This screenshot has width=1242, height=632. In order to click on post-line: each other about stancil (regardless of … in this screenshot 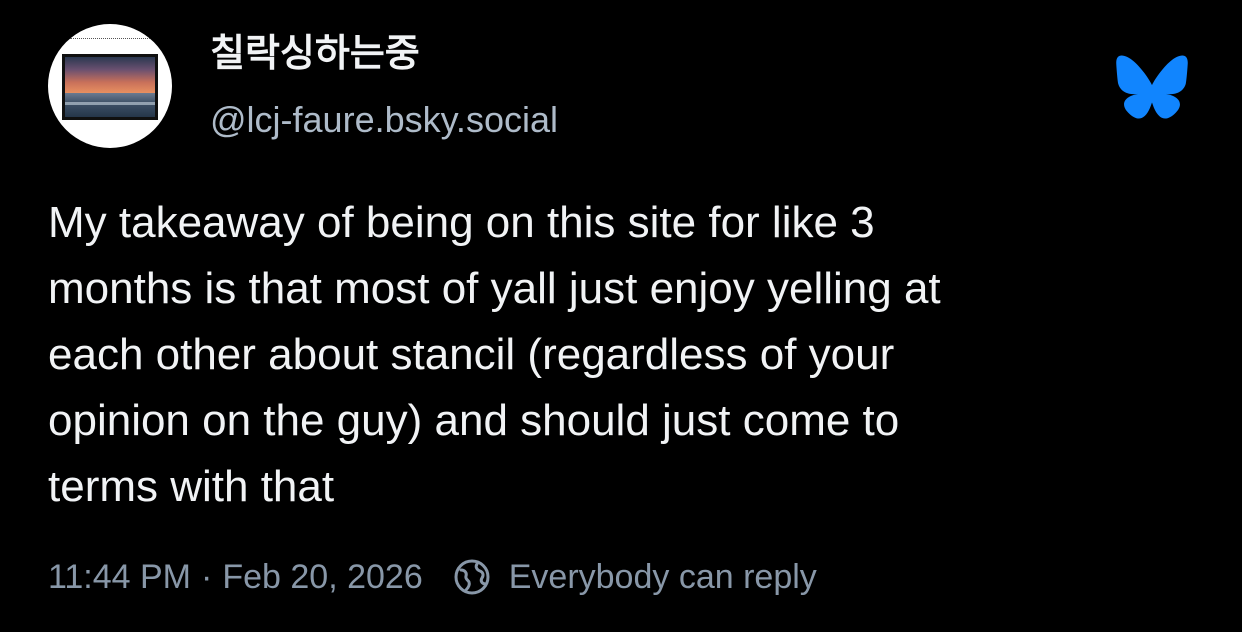, I will do `click(471, 354)`.